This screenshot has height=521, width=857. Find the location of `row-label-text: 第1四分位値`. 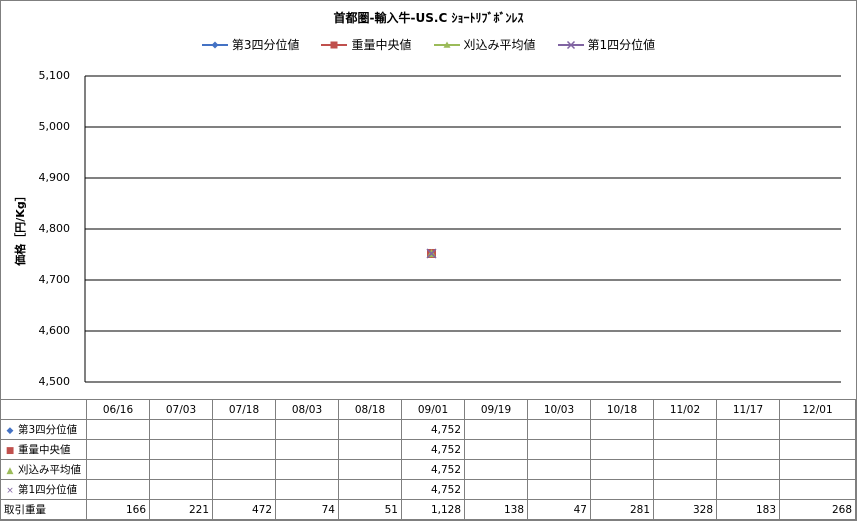

row-label-text: 第1四分位値 is located at coordinates (48, 490).